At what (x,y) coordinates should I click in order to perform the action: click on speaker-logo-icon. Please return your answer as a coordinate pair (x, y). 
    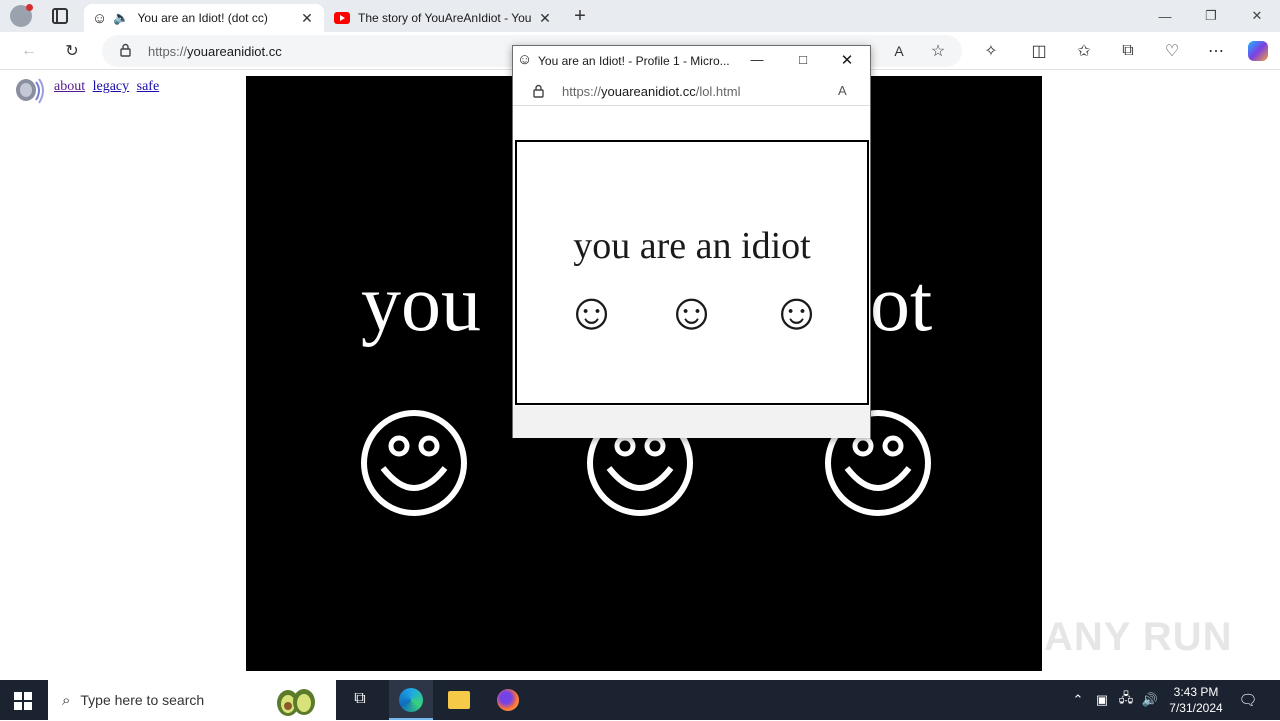
    Looking at the image, I should click on (29, 91).